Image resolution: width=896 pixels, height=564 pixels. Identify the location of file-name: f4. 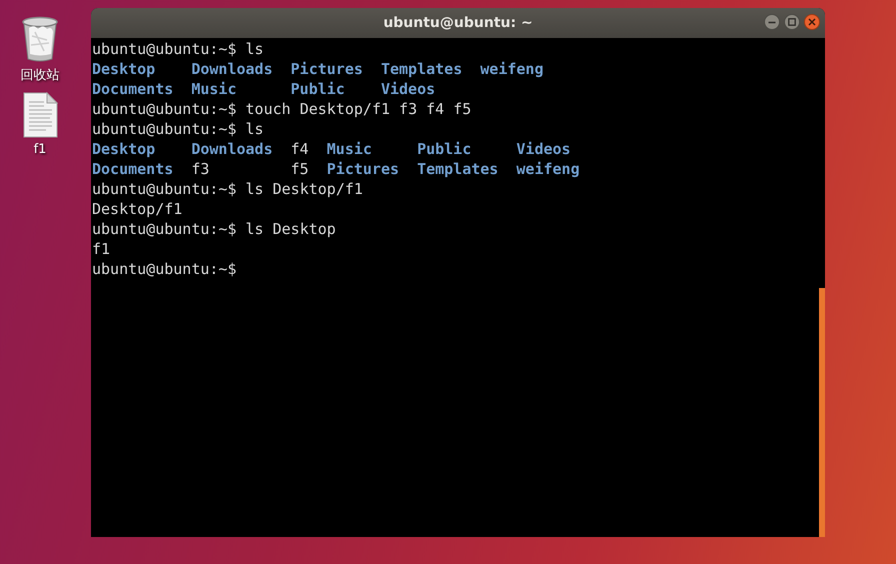
(299, 149).